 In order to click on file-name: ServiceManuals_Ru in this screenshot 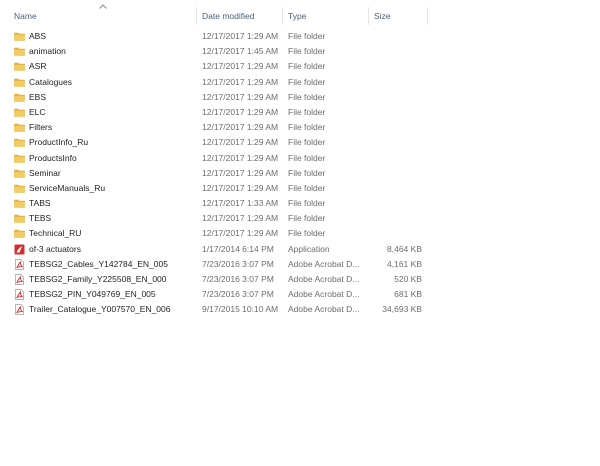, I will do `click(67, 187)`.